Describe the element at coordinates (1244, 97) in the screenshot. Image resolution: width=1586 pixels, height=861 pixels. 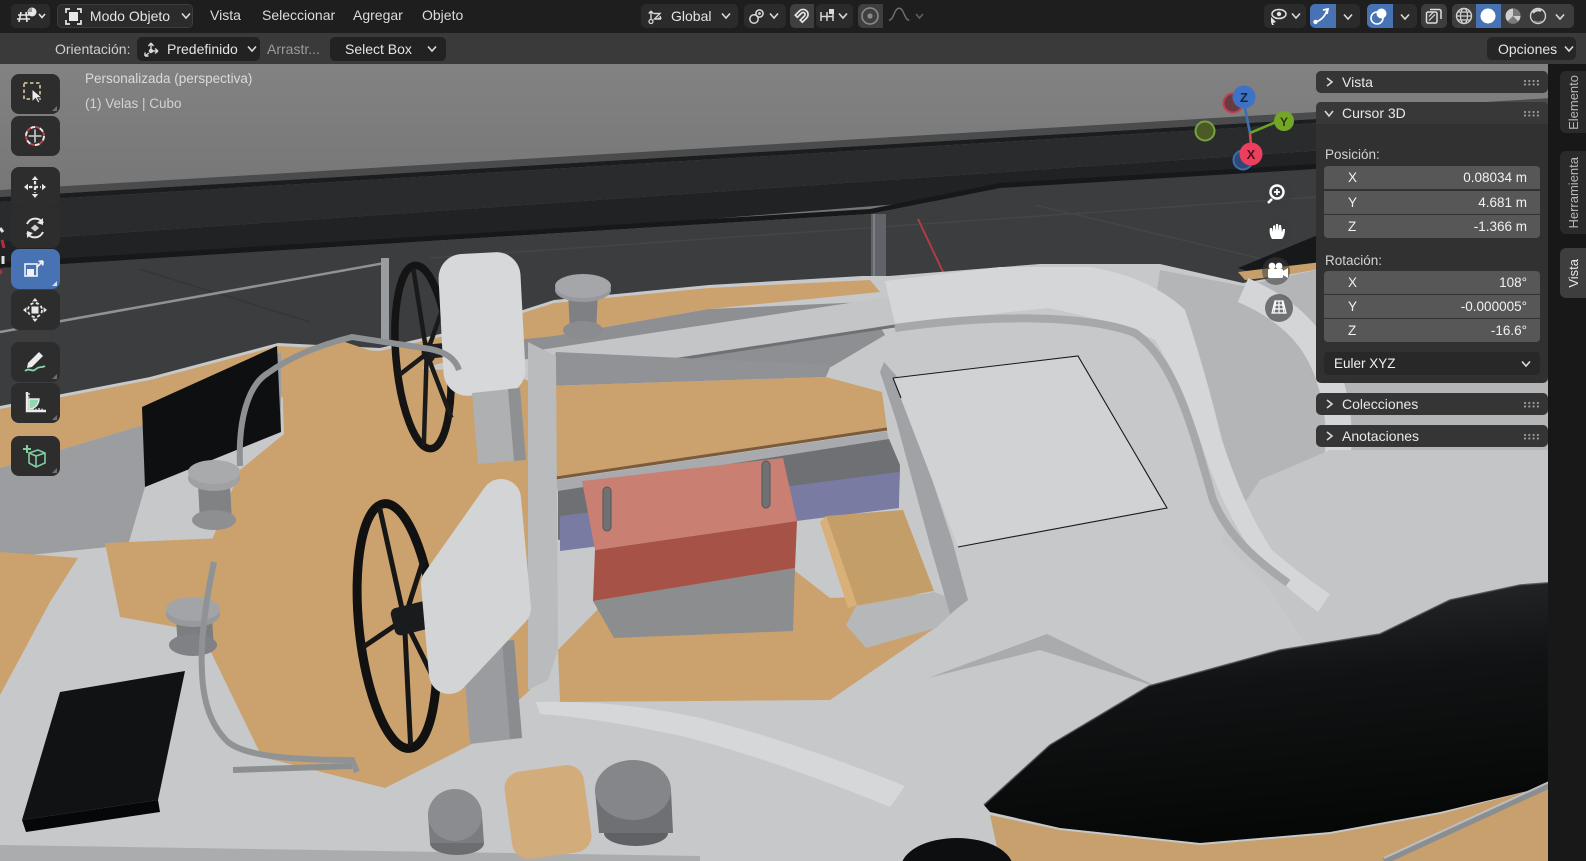
I see `svg-text: Z` at that location.